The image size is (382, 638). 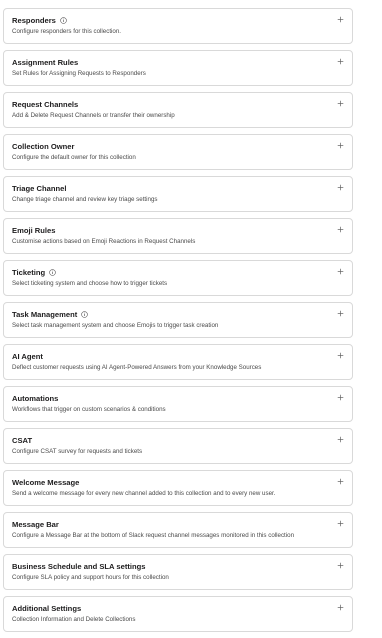 I want to click on section-title-text: Automations, so click(x=35, y=398).